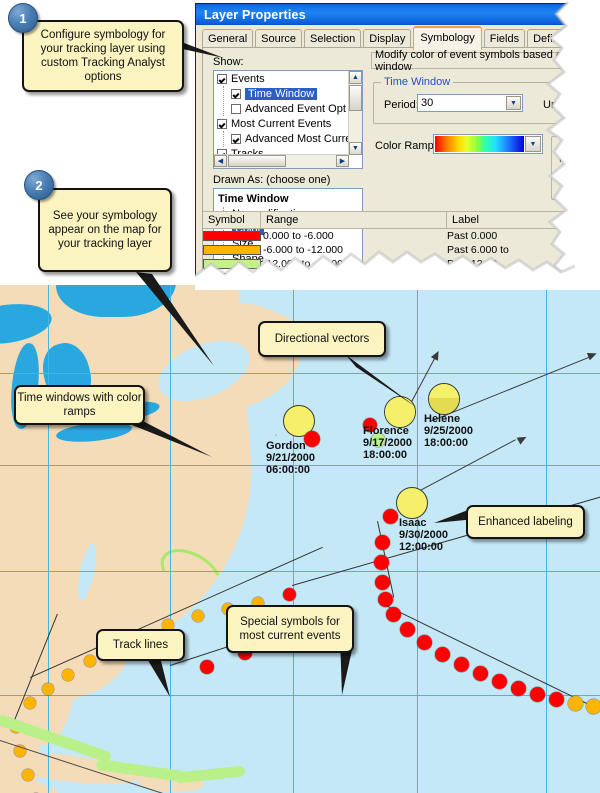 The image size is (600, 793). Describe the element at coordinates (572, 168) in the screenshot. I see `classification-groupbox` at that location.